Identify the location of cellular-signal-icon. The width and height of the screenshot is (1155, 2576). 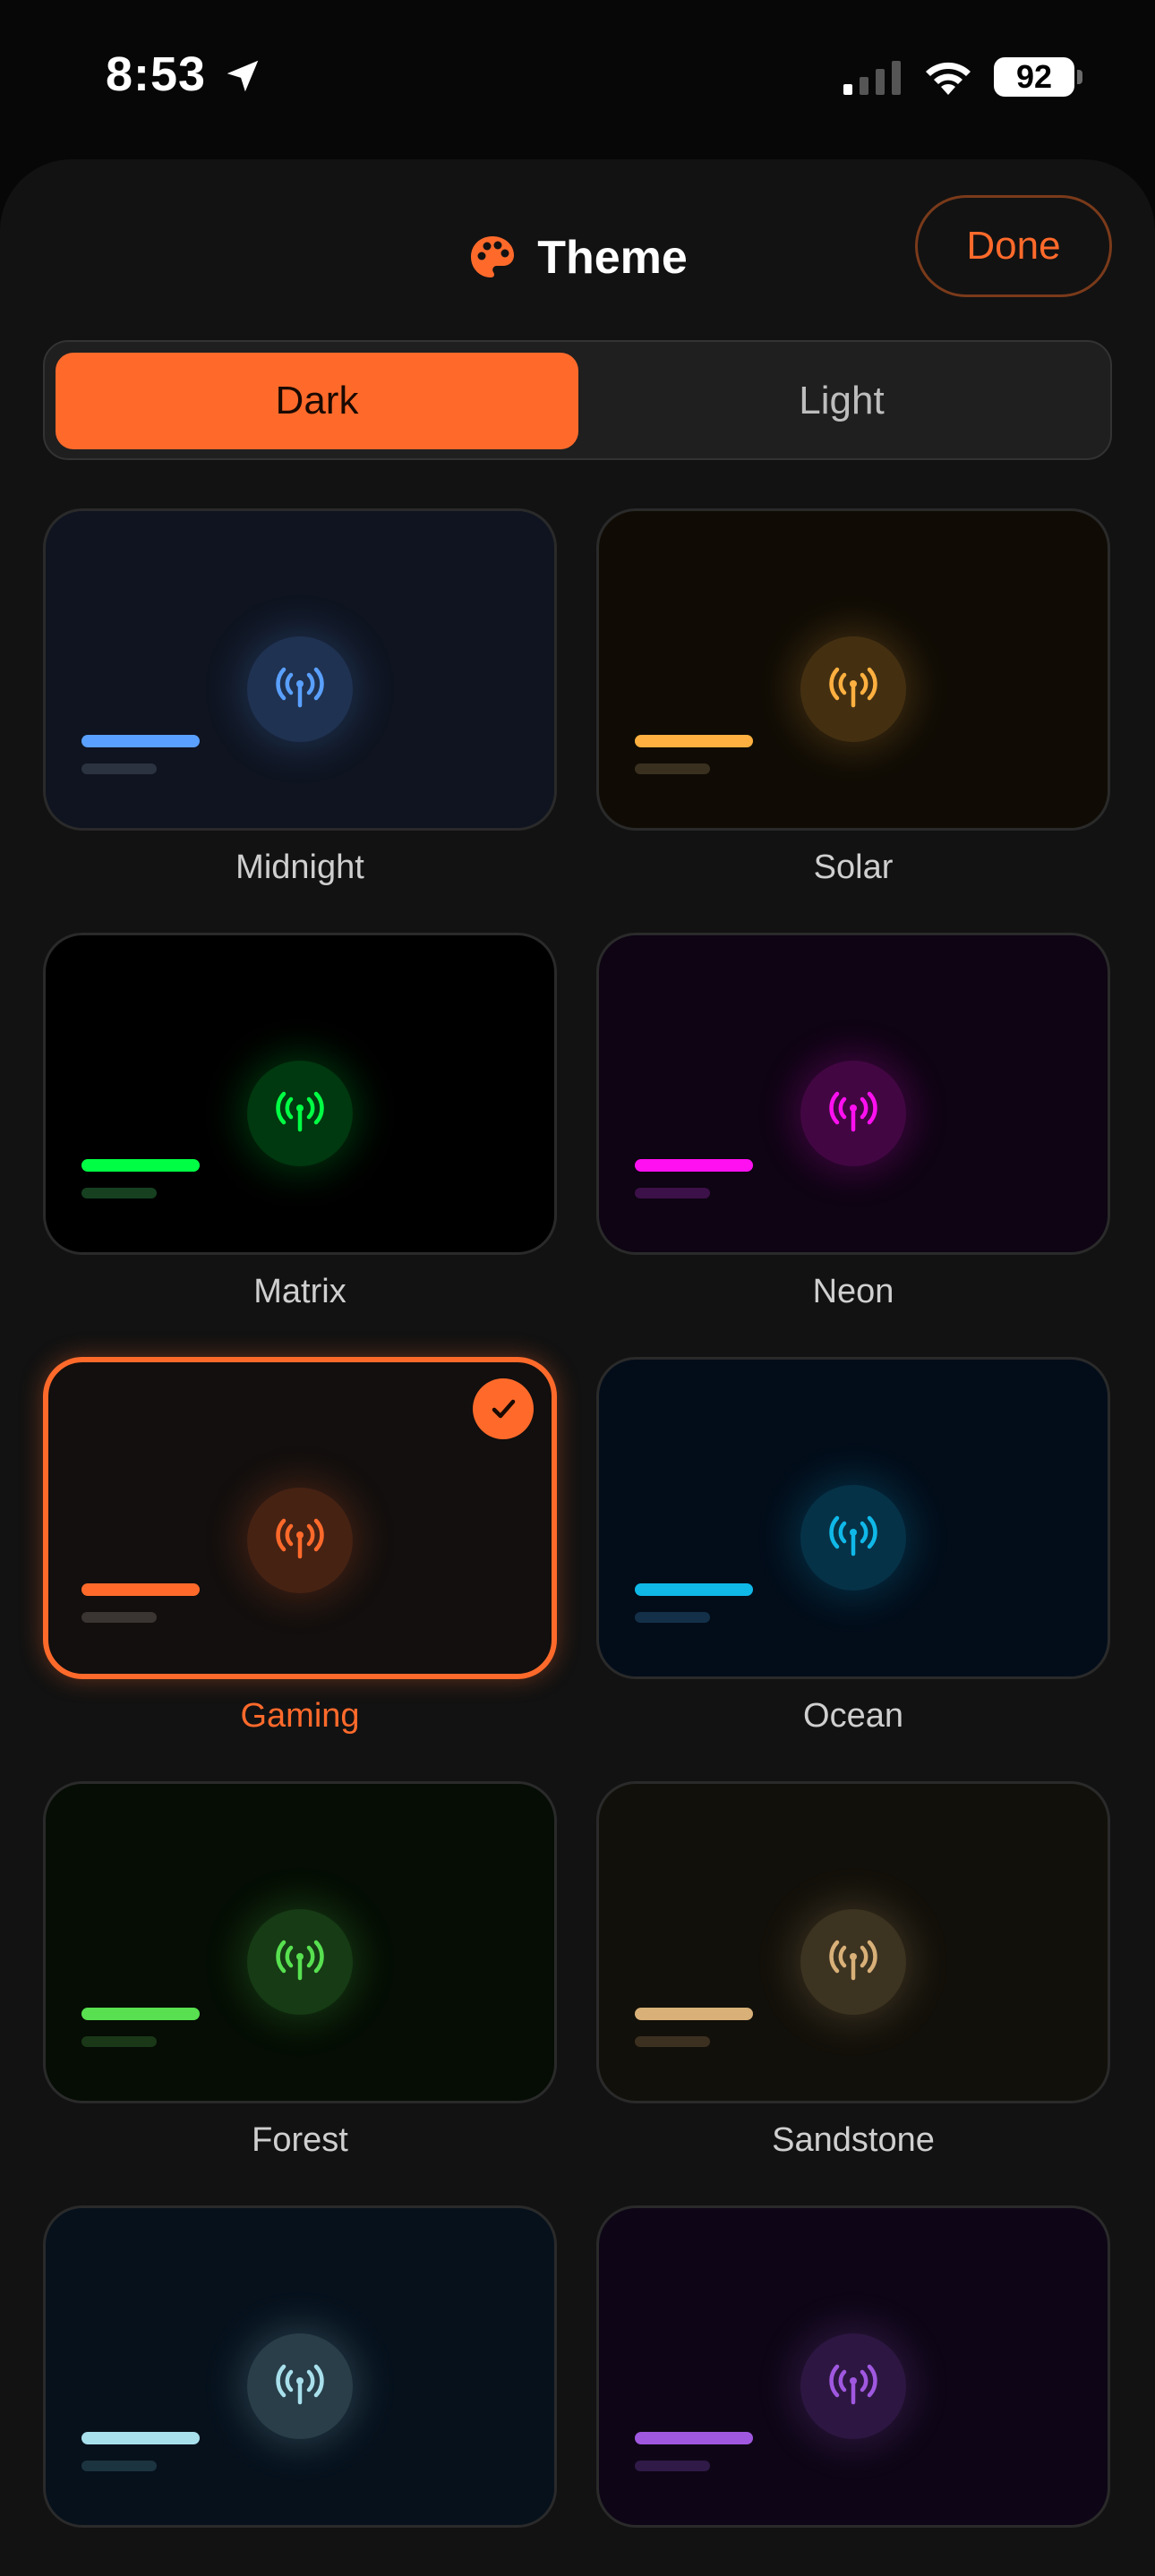
(872, 78).